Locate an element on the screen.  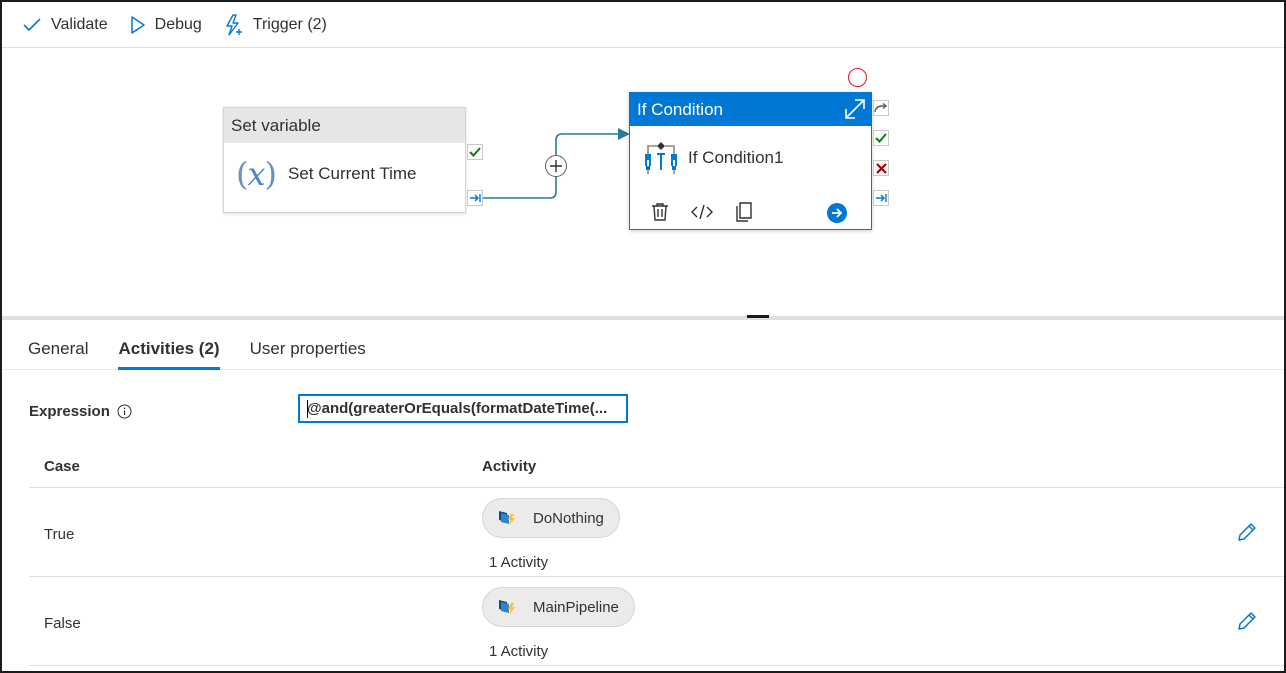
add-activity-button is located at coordinates (556, 166).